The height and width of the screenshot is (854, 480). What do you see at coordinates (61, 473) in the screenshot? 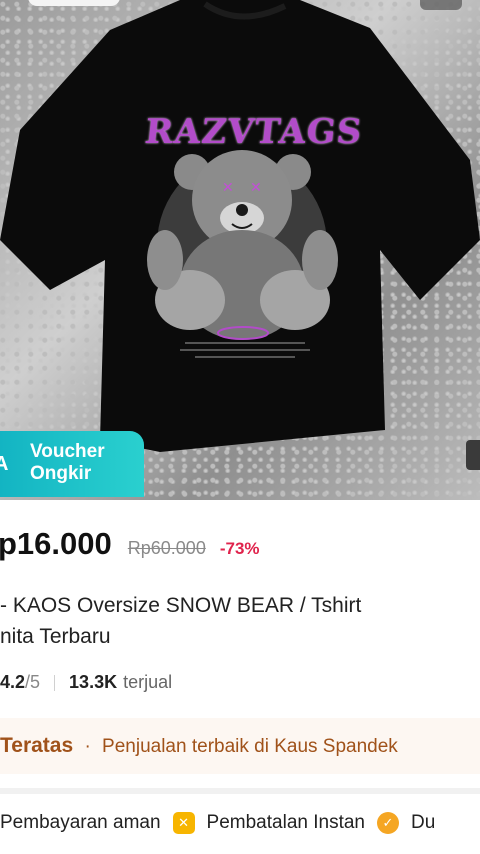
I see `voucher-line2: Ongkir` at bounding box center [61, 473].